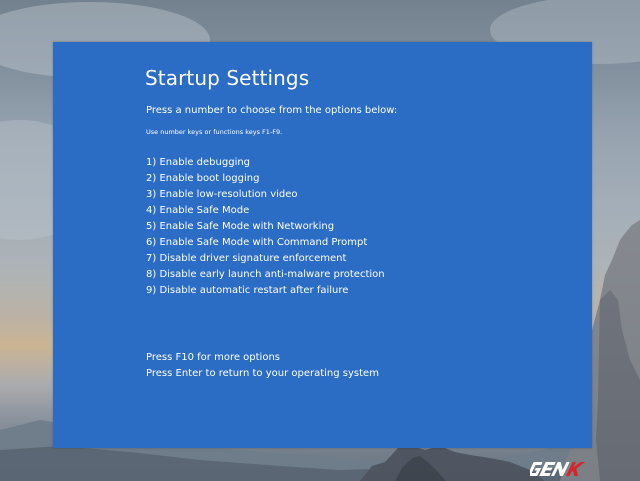 The image size is (640, 481). I want to click on genk-logo-mark, so click(556, 469).